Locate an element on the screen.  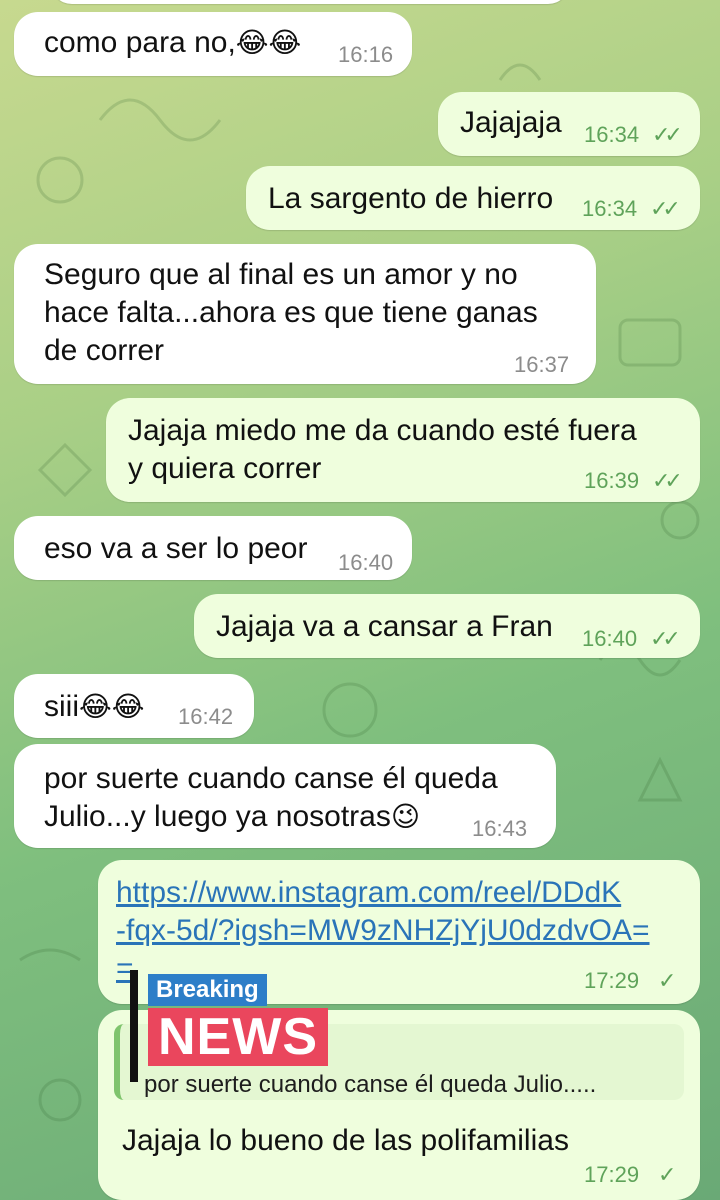
message-text-line: Julio...y luego ya nosotras😉 is located at coordinates (232, 816).